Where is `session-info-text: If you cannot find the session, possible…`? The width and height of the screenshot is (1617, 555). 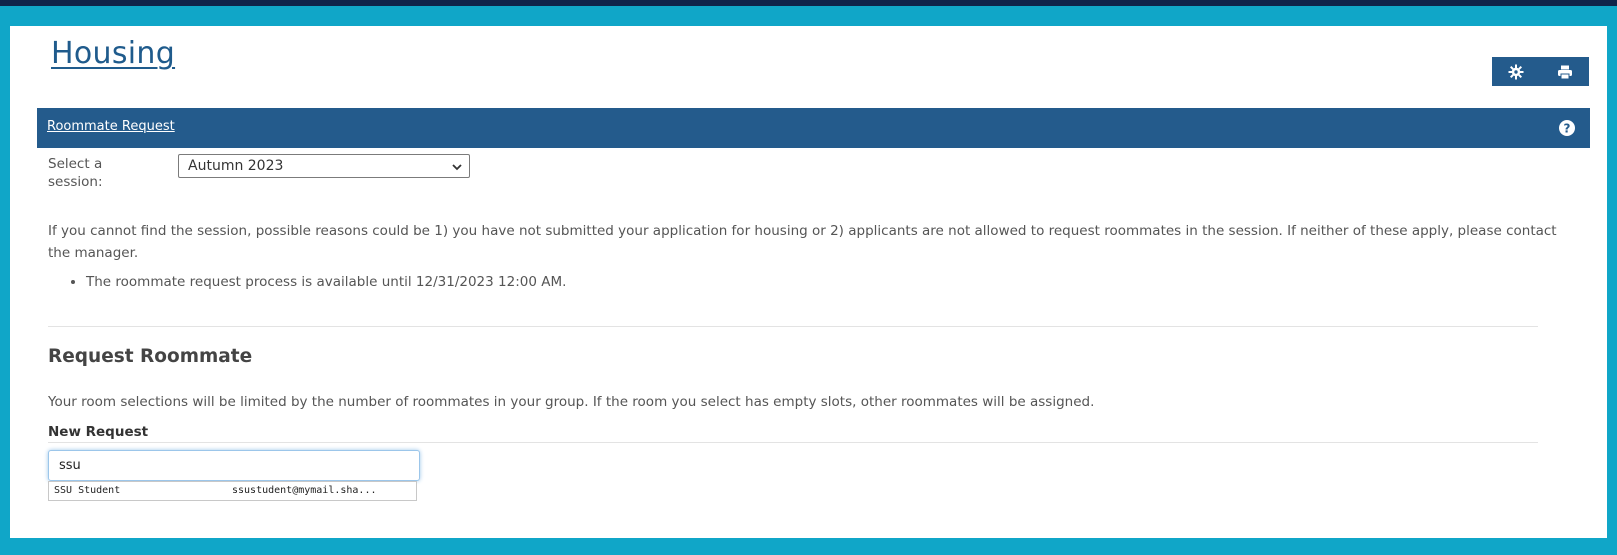 session-info-text: If you cannot find the session, possible… is located at coordinates (802, 242).